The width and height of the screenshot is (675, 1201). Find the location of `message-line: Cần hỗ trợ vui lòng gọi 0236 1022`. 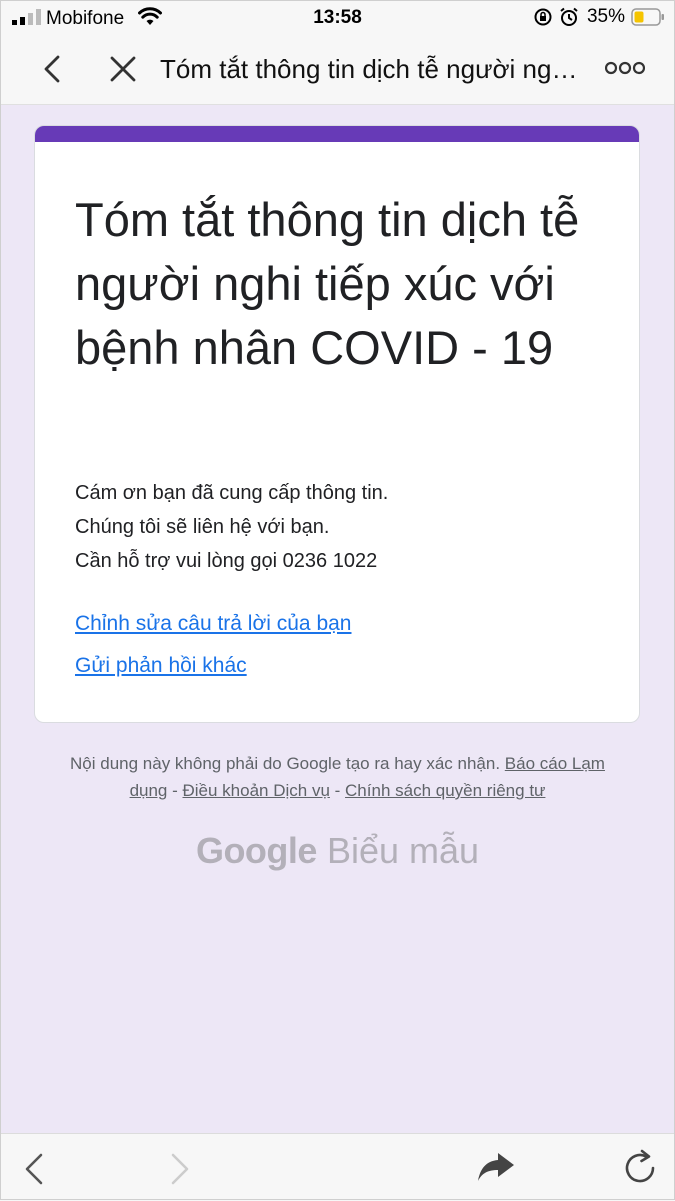

message-line: Cần hỗ trợ vui lòng gọi 0236 1022 is located at coordinates (226, 561).